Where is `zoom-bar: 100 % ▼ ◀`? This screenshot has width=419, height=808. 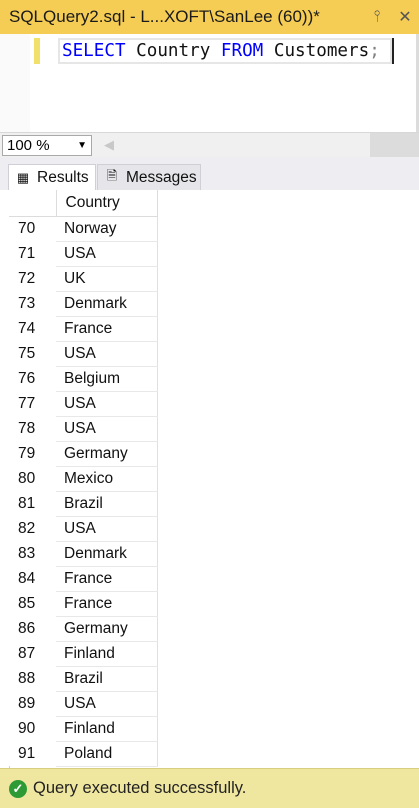
zoom-bar: 100 % ▼ ◀ is located at coordinates (209, 145).